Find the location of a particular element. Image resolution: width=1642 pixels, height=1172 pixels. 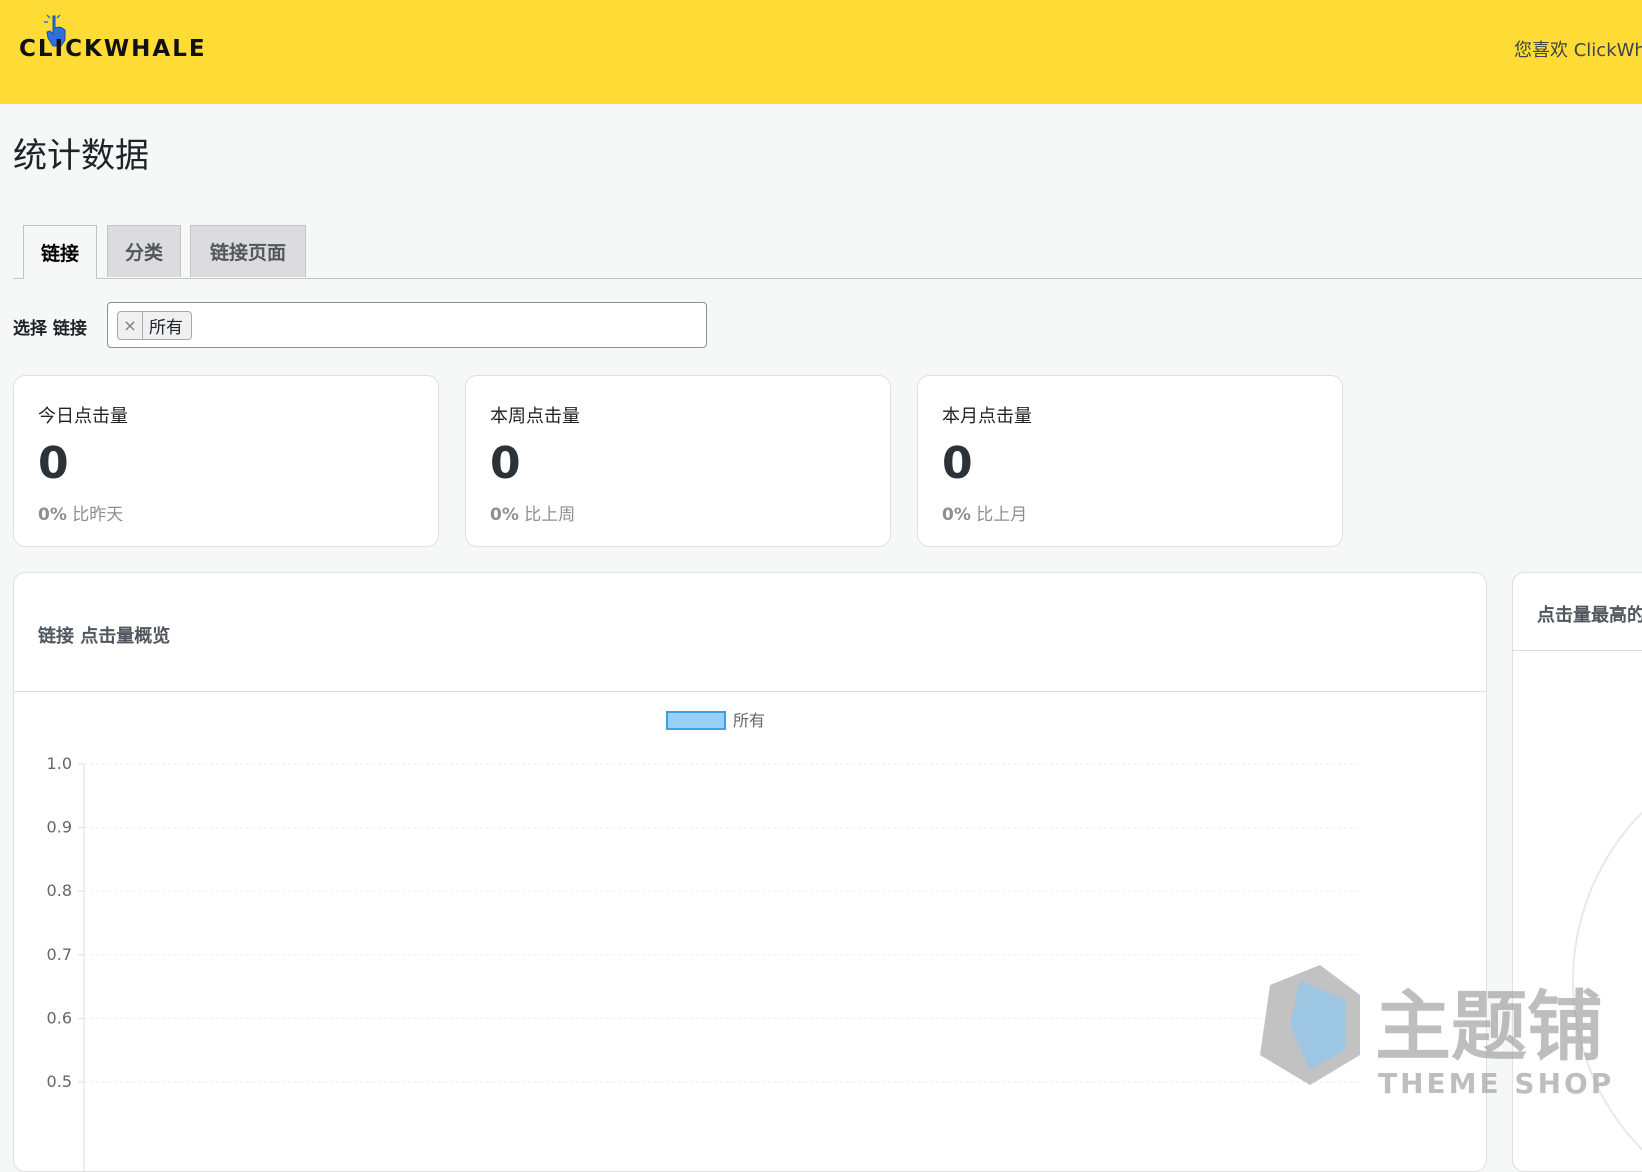

top-links-header: 点击量最高的 is located at coordinates (1577, 612).